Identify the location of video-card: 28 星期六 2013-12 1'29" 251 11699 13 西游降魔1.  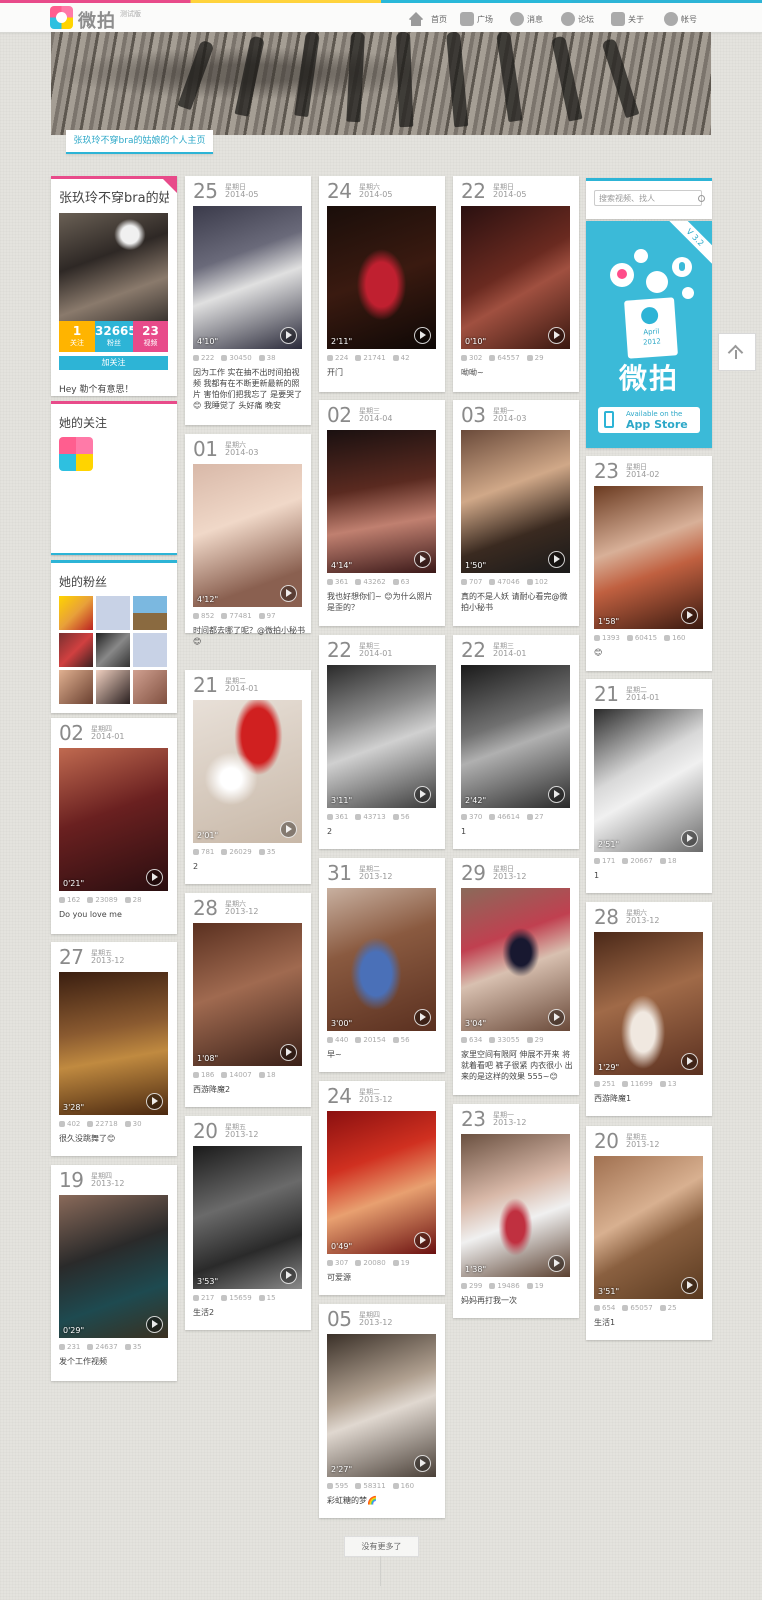
(649, 1009).